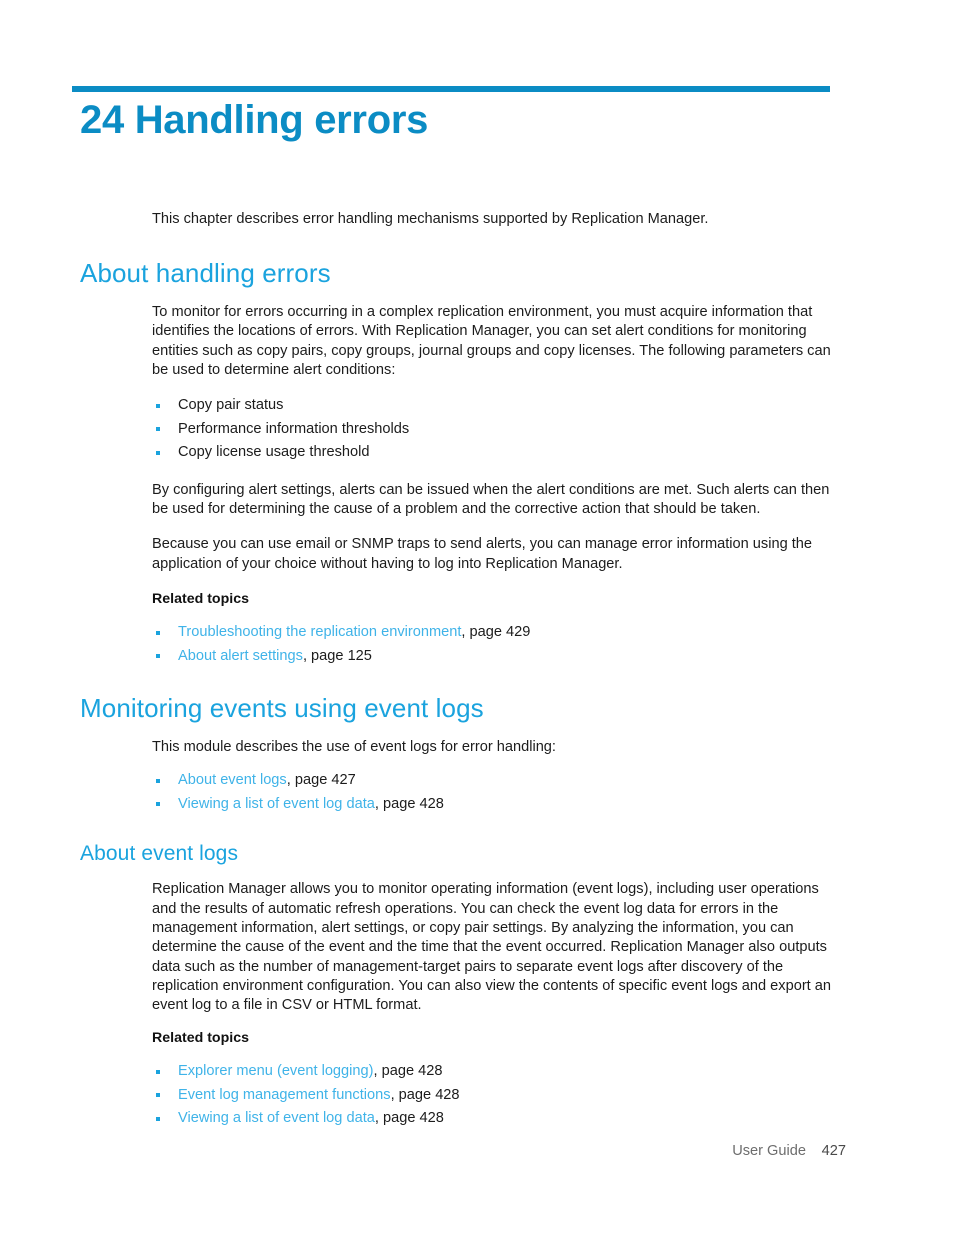 Image resolution: width=954 pixels, height=1235 pixels. I want to click on footer-page-number: 427, so click(833, 1151).